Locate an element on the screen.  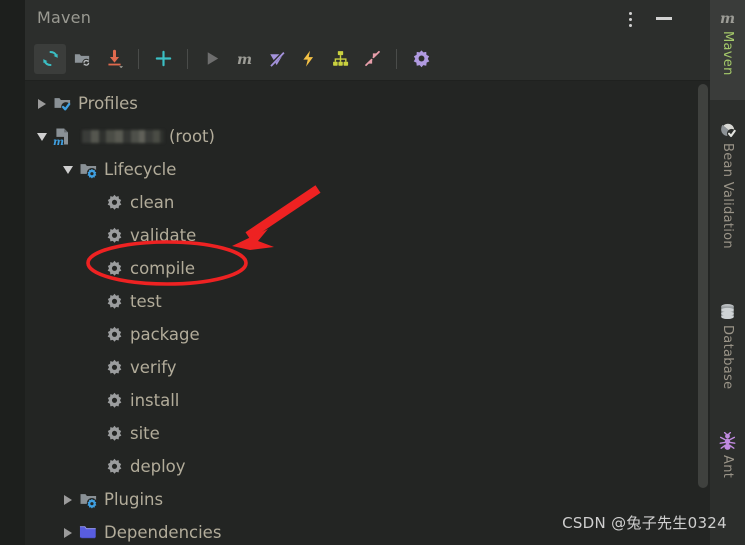
tree-node-label: Profiles is located at coordinates (108, 103).